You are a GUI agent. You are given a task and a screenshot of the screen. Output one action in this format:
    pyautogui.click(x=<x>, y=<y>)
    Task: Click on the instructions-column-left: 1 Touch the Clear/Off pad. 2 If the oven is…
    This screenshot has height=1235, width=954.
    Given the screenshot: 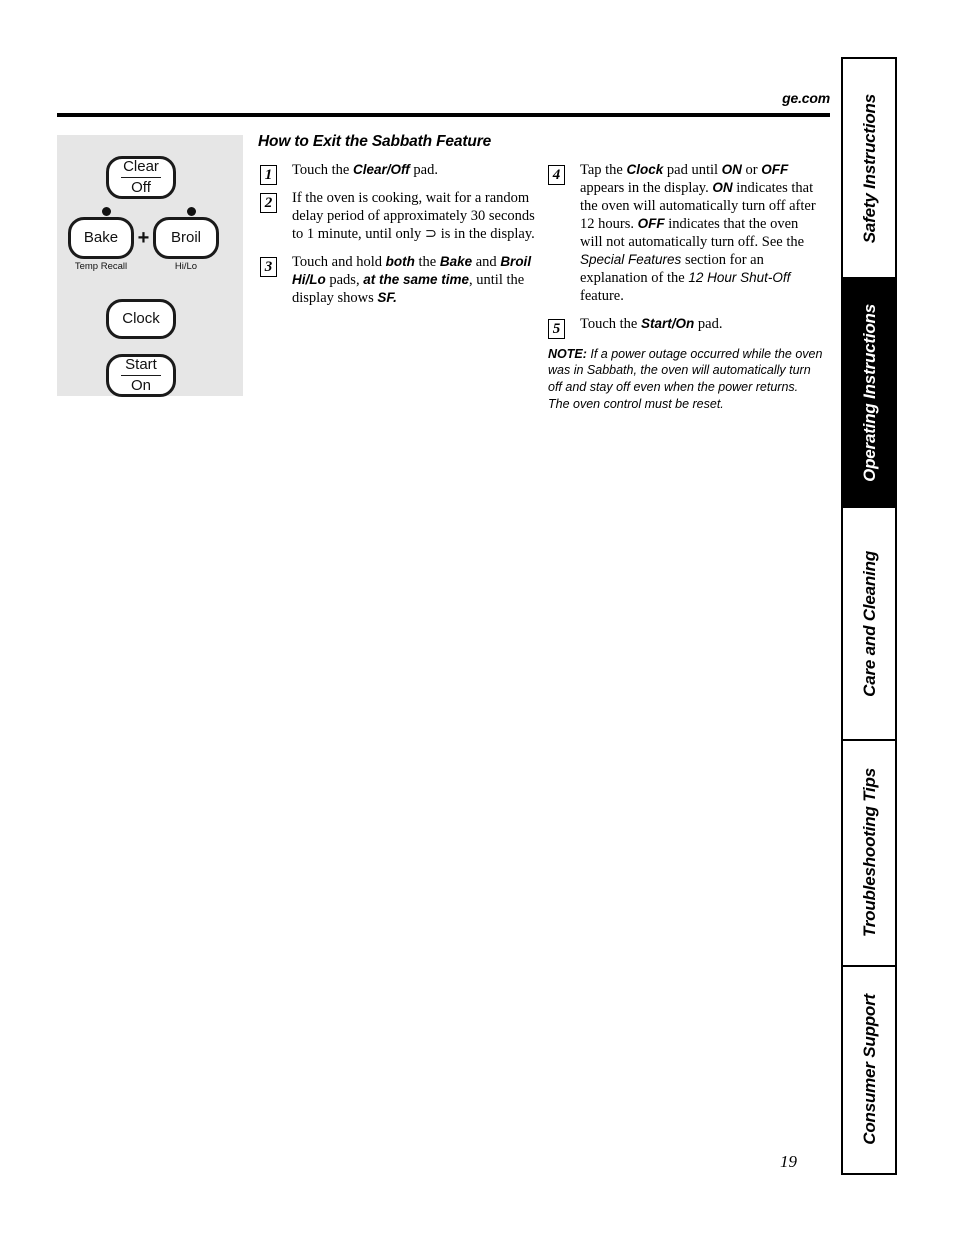 What is the action you would take?
    pyautogui.click(x=397, y=240)
    